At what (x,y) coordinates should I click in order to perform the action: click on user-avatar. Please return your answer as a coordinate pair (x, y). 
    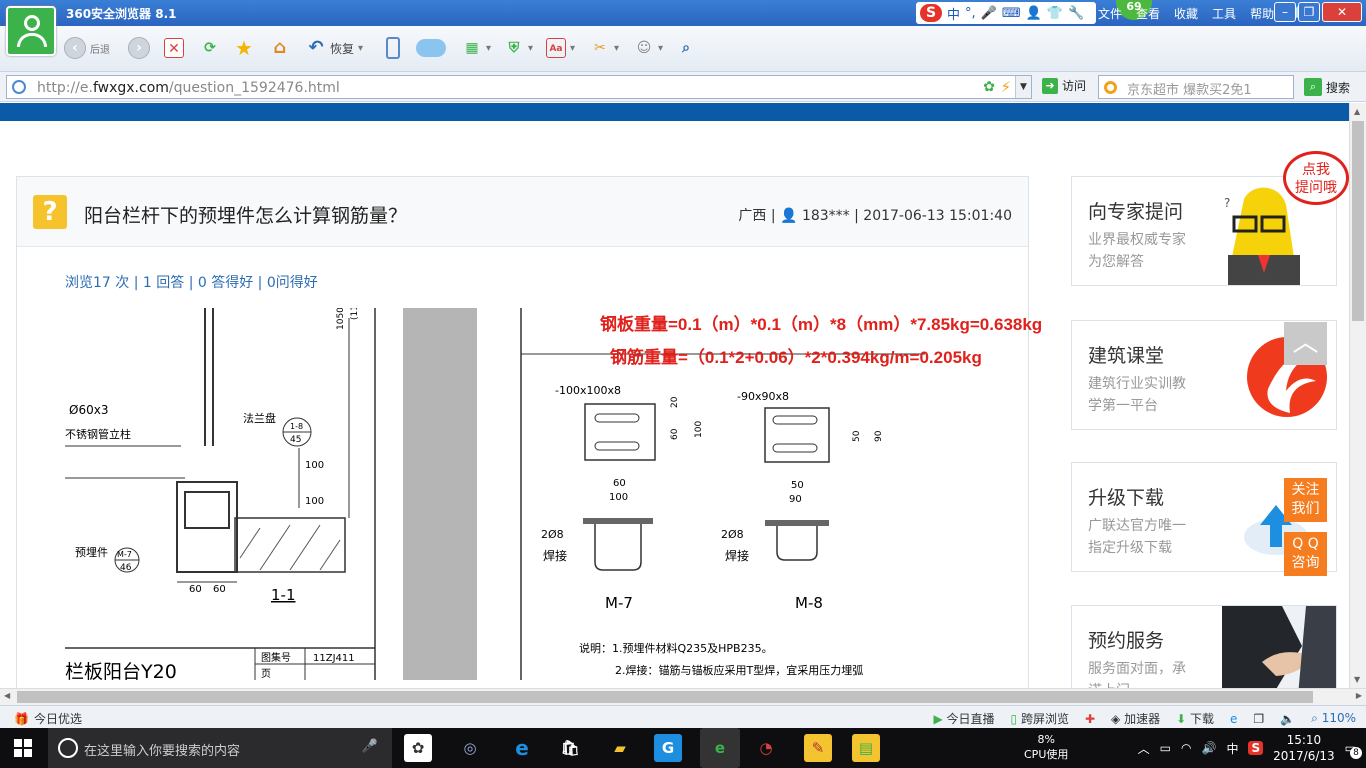
    Looking at the image, I should click on (31, 31).